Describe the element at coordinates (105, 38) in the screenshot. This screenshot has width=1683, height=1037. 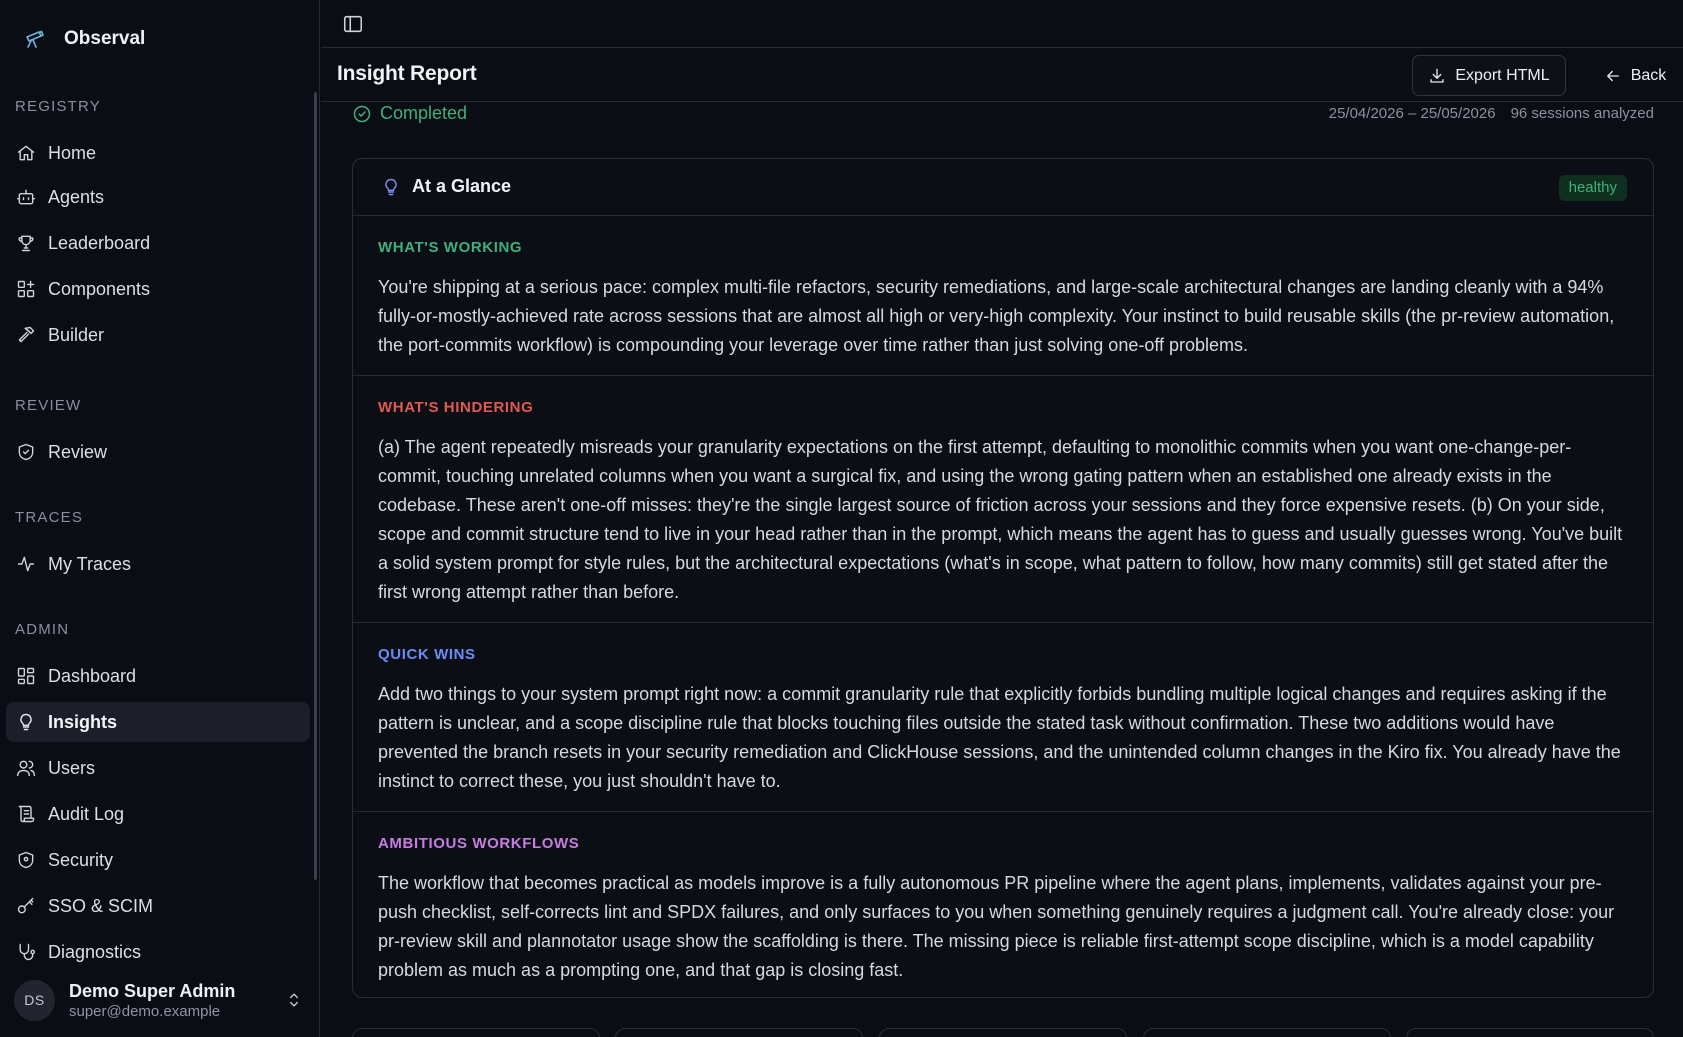
I see `brand-name: Observal` at that location.